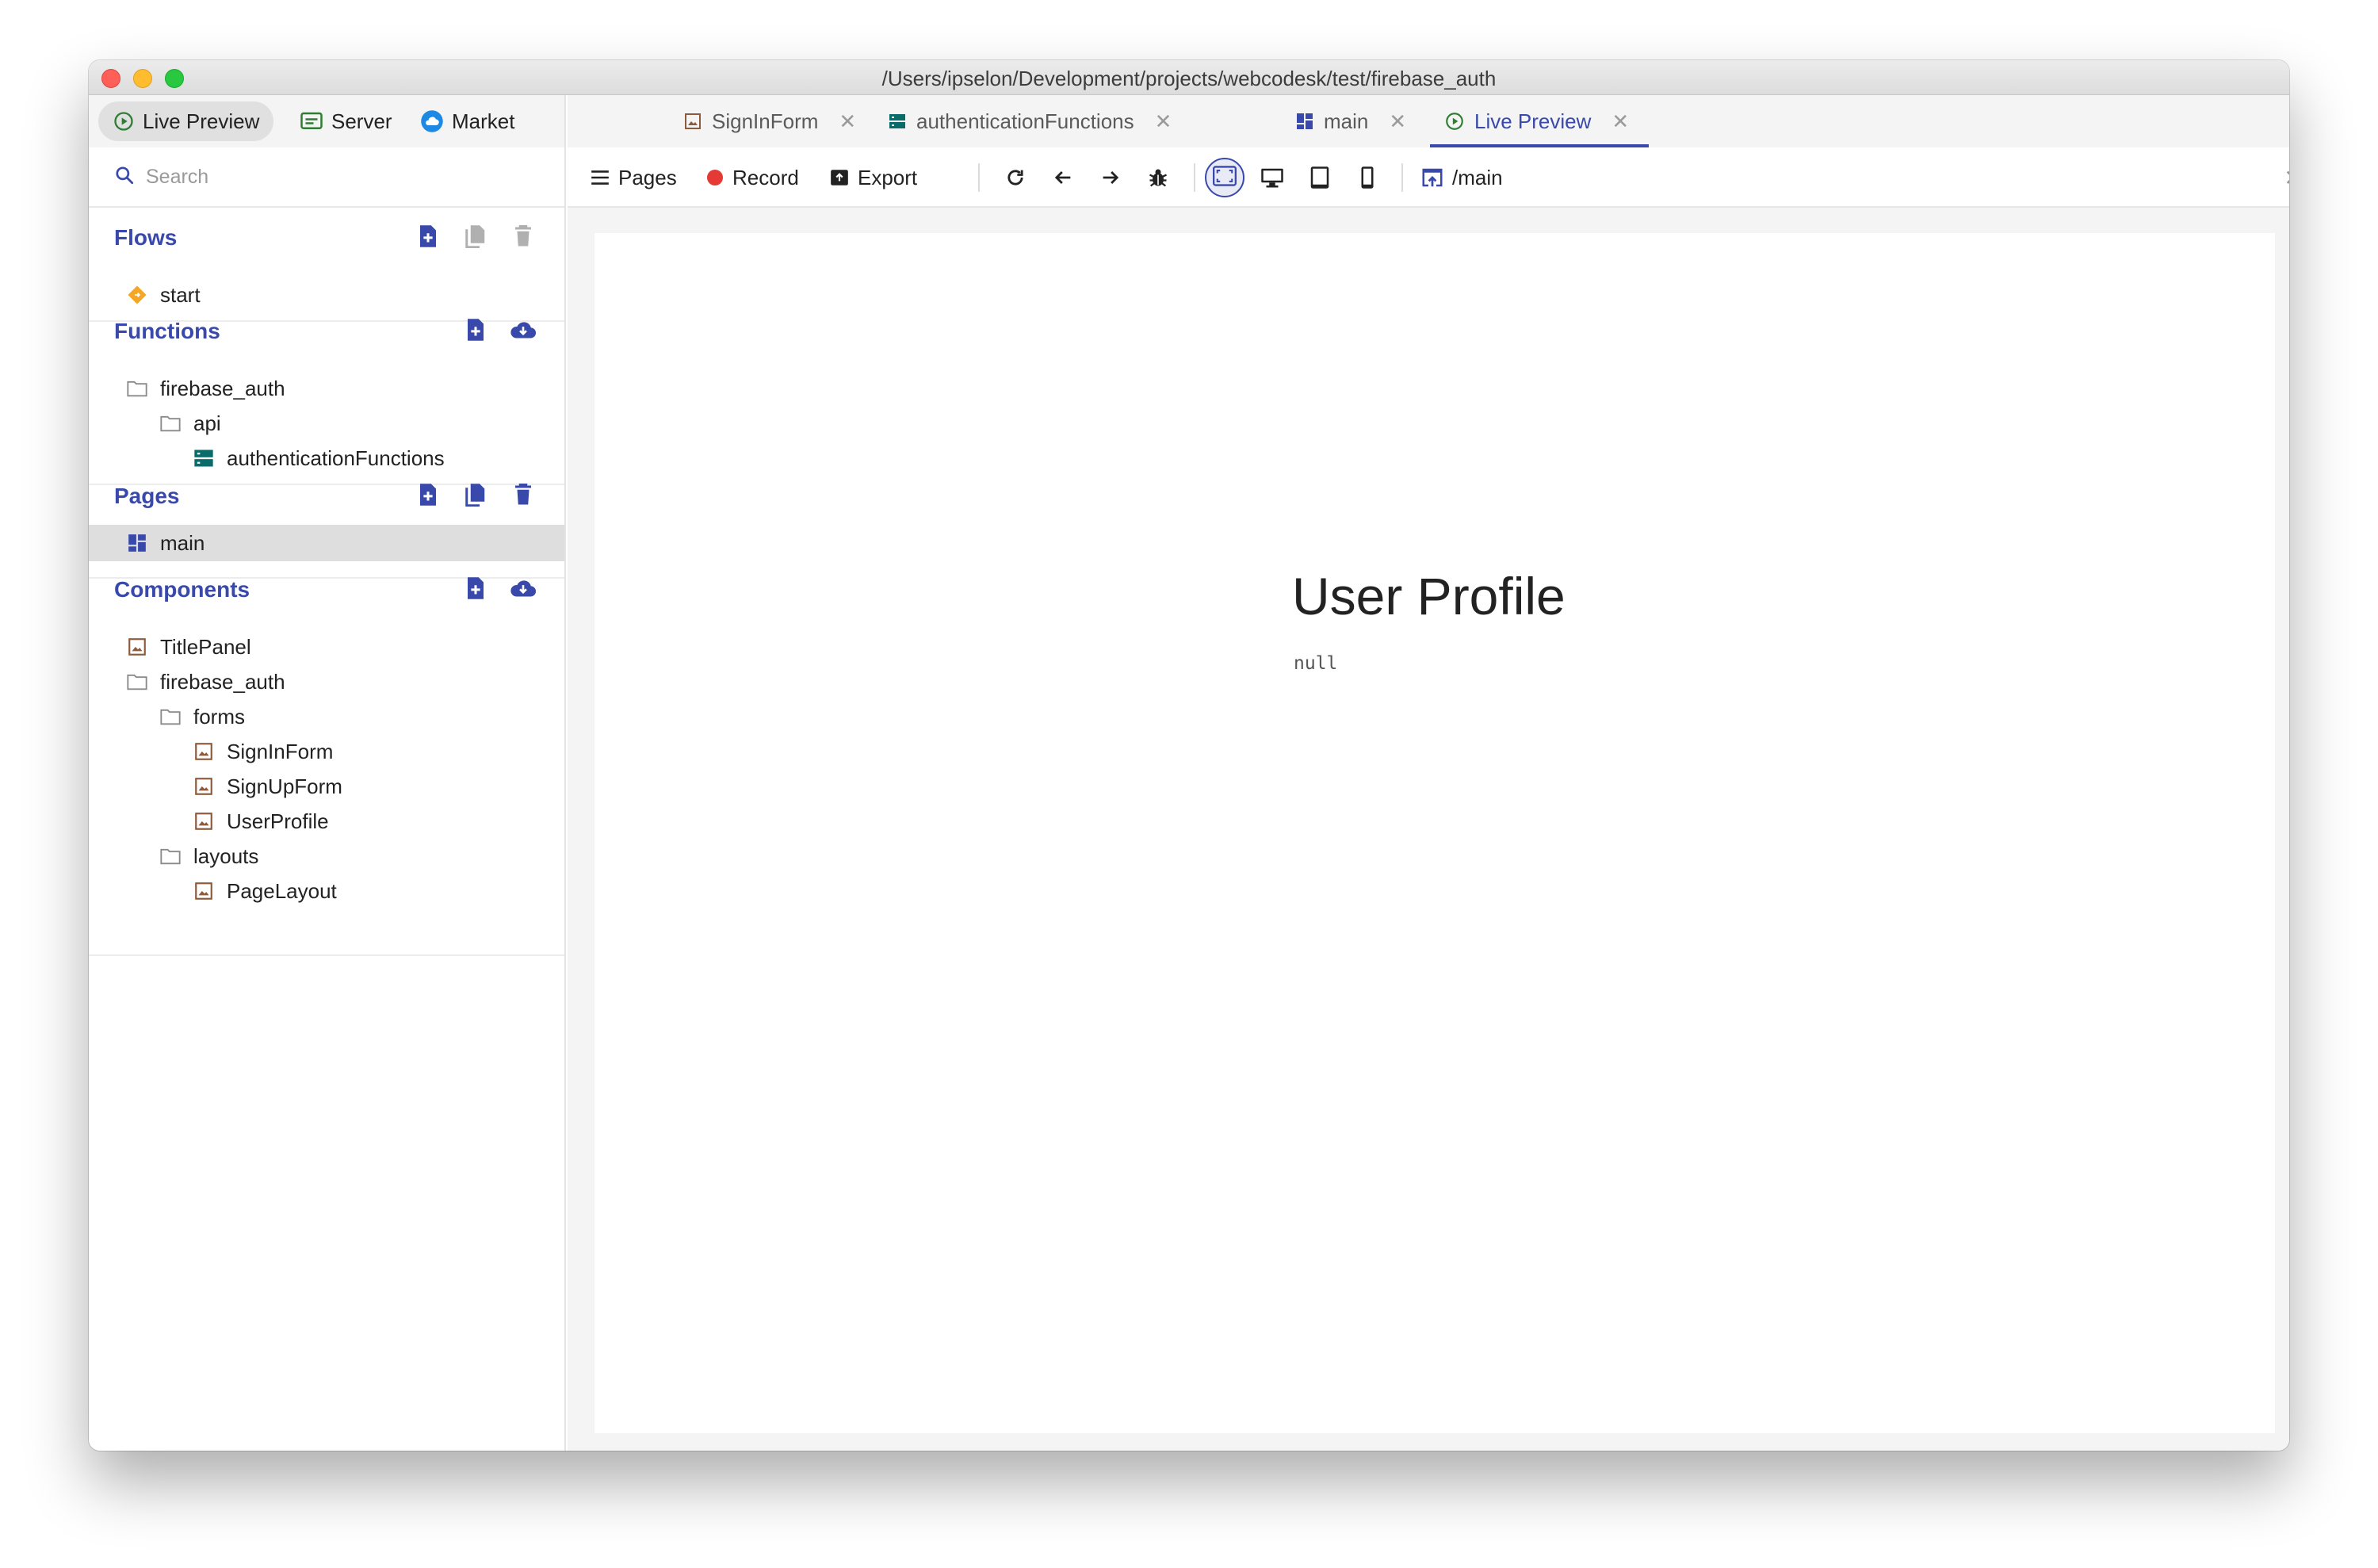 The height and width of the screenshot is (1568, 2378). I want to click on section-divider, so click(326, 955).